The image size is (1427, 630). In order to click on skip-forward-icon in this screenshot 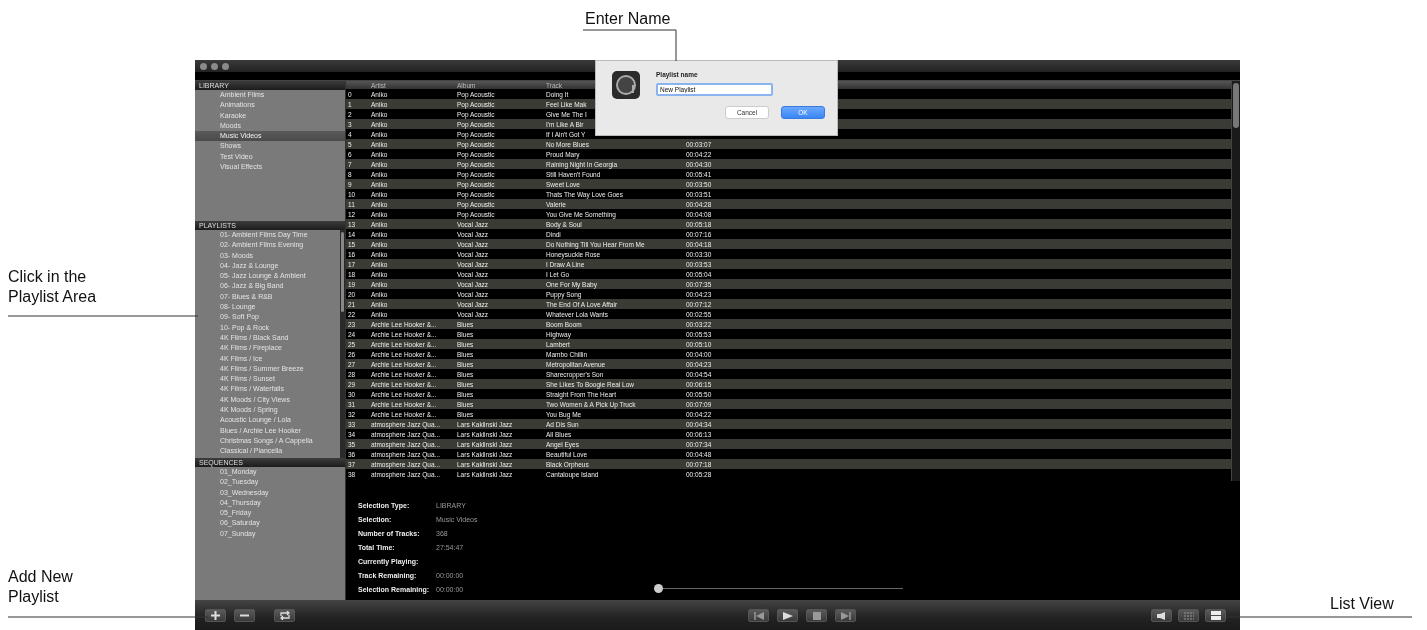, I will do `click(845, 615)`.